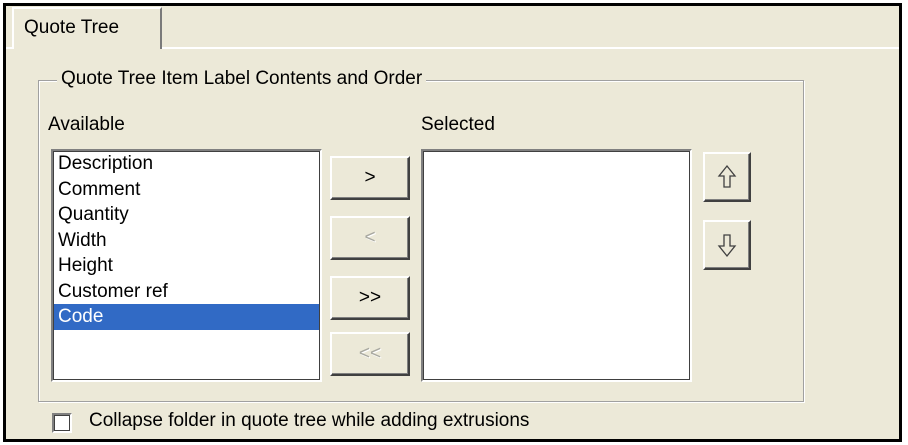 Image resolution: width=908 pixels, height=445 pixels. Describe the element at coordinates (72, 27) in the screenshot. I see `tab-quote-tree-label: Quote Tree` at that location.